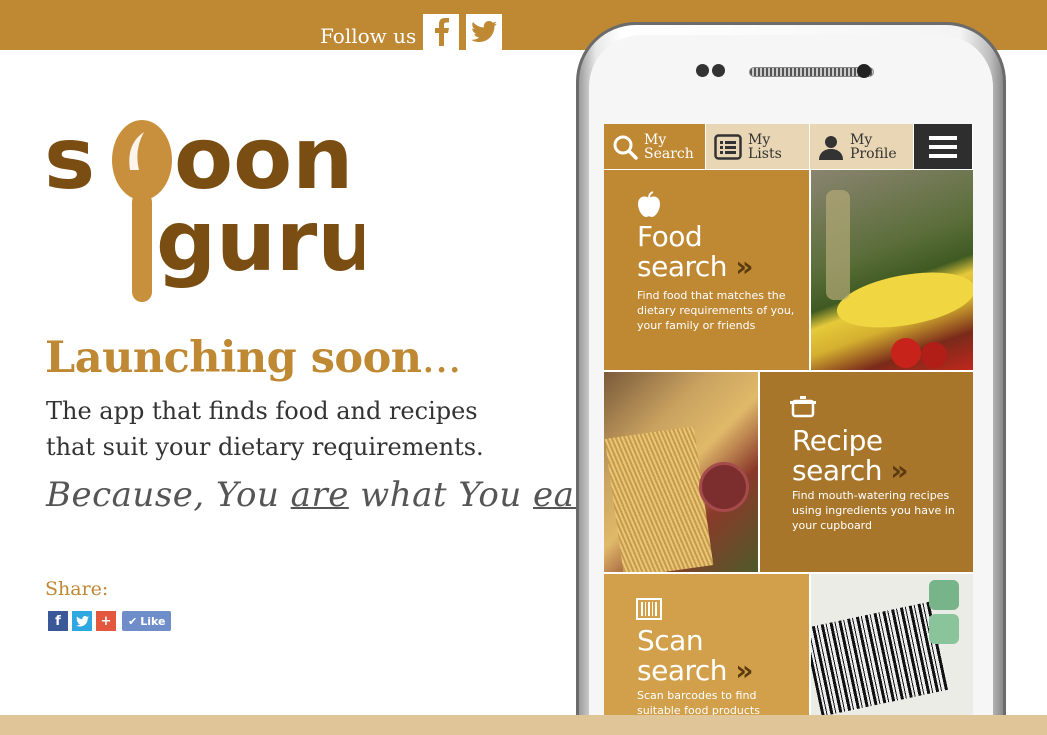 This screenshot has width=1047, height=735. What do you see at coordinates (153, 621) in the screenshot?
I see `like-label: Like` at bounding box center [153, 621].